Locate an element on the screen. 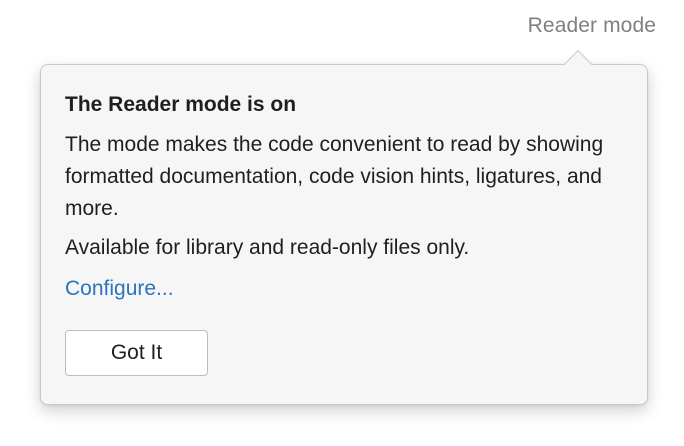 The width and height of the screenshot is (684, 446). popup-pointer is located at coordinates (578, 64).